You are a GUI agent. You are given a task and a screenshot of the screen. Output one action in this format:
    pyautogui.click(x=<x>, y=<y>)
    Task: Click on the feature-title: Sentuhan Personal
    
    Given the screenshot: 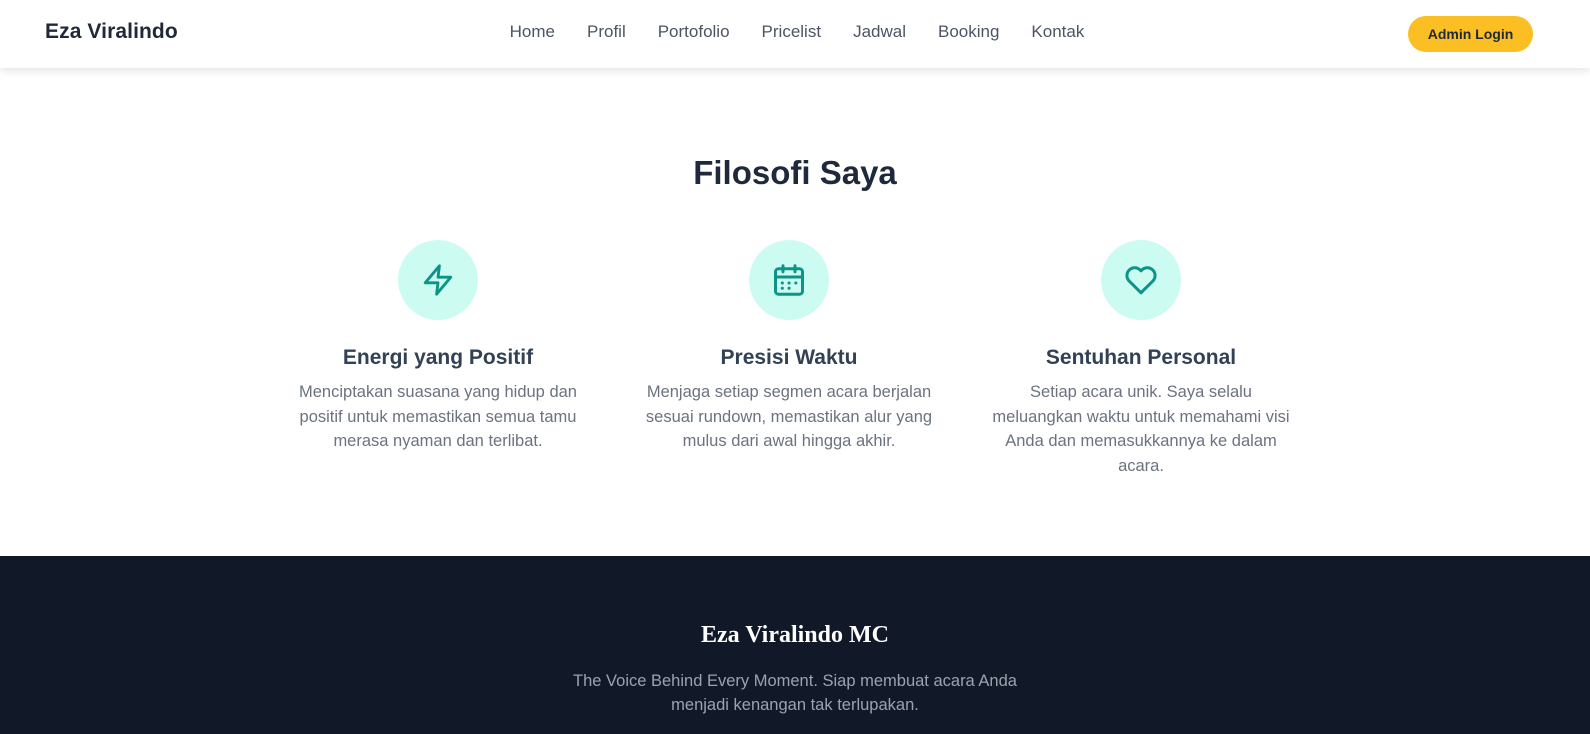 What is the action you would take?
    pyautogui.click(x=1141, y=357)
    